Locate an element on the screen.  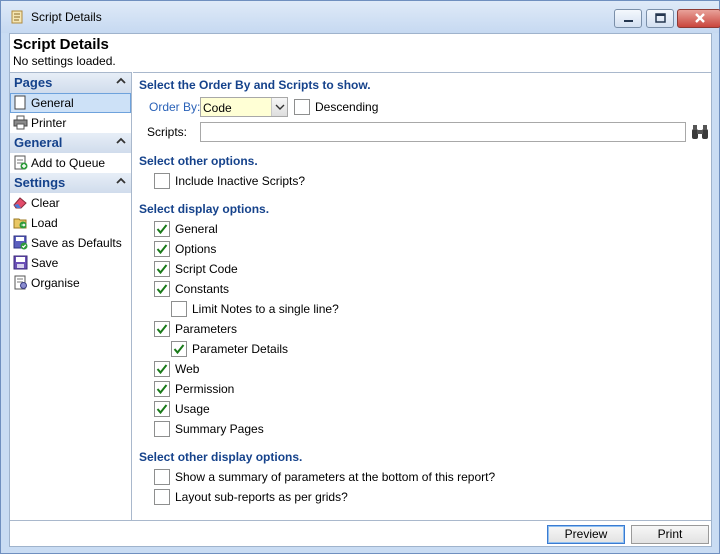
sidebar-item-label: Save as Defaults is located at coordinates (76, 243).